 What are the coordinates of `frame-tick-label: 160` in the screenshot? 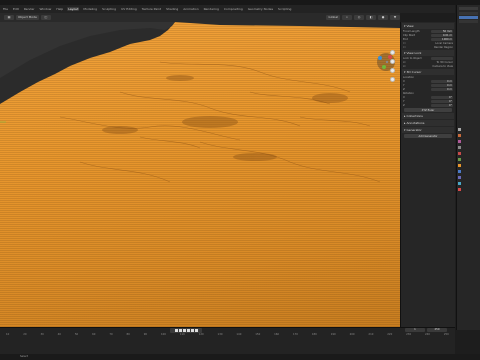 It's located at (277, 334).